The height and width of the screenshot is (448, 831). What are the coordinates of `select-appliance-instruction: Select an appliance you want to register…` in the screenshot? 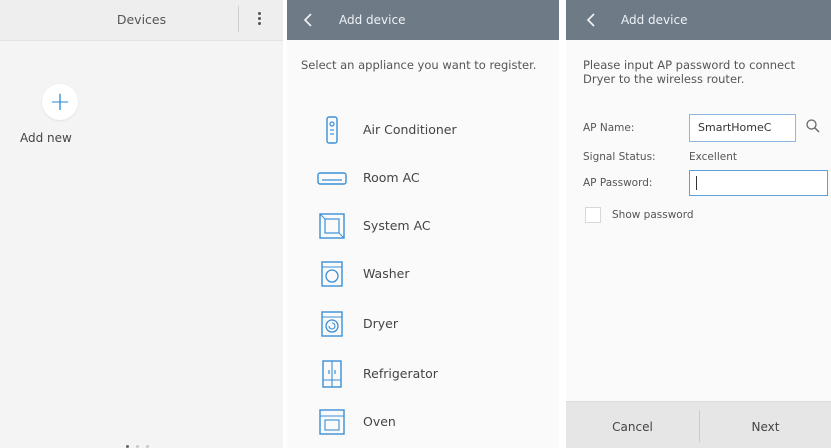 It's located at (419, 65).